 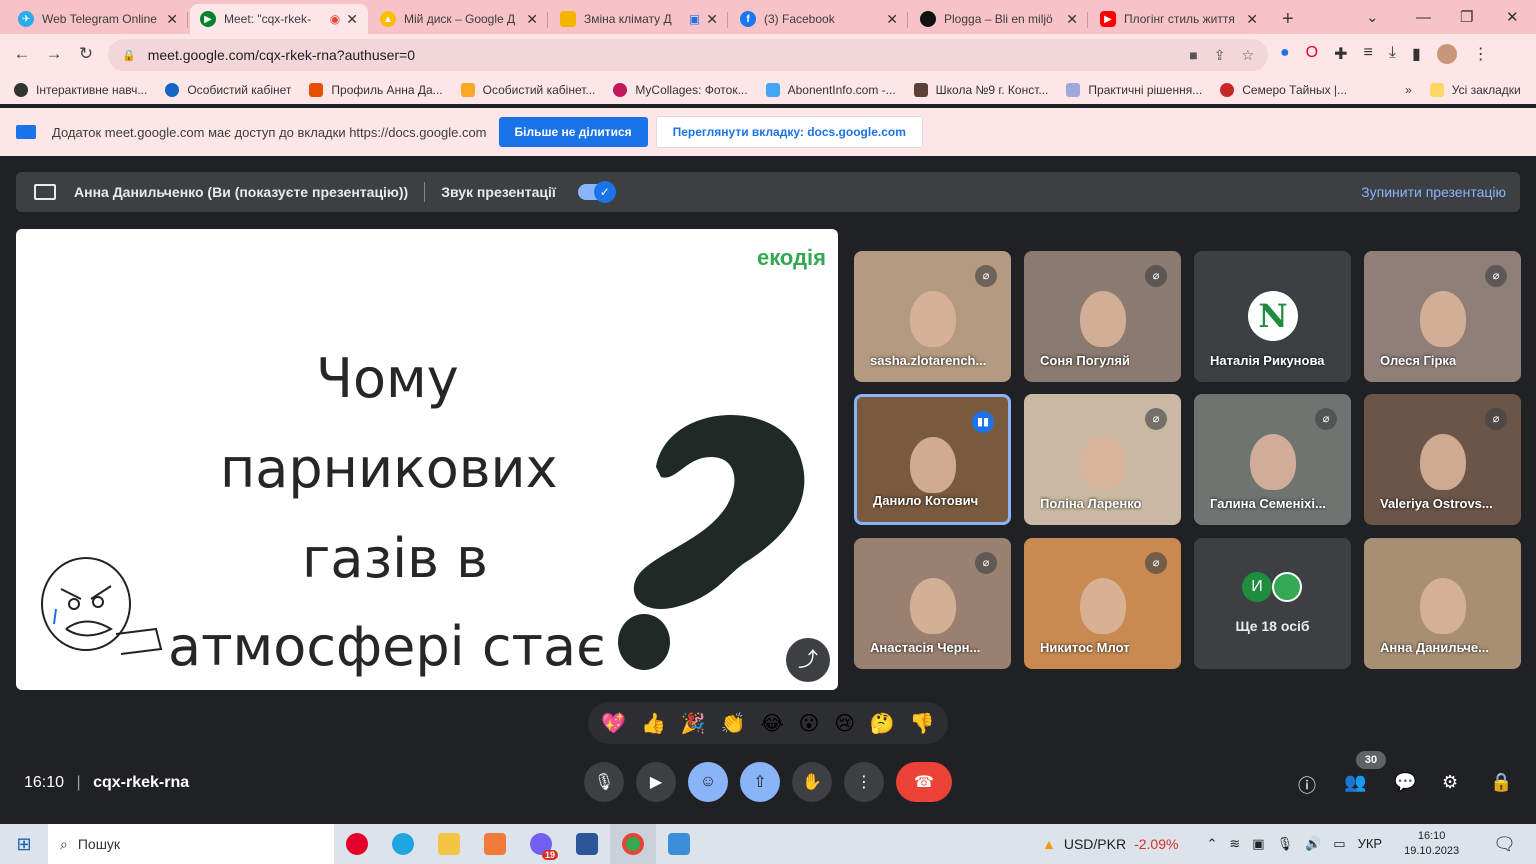 What do you see at coordinates (1220, 55) in the screenshot?
I see `share-page-icon: ⇪` at bounding box center [1220, 55].